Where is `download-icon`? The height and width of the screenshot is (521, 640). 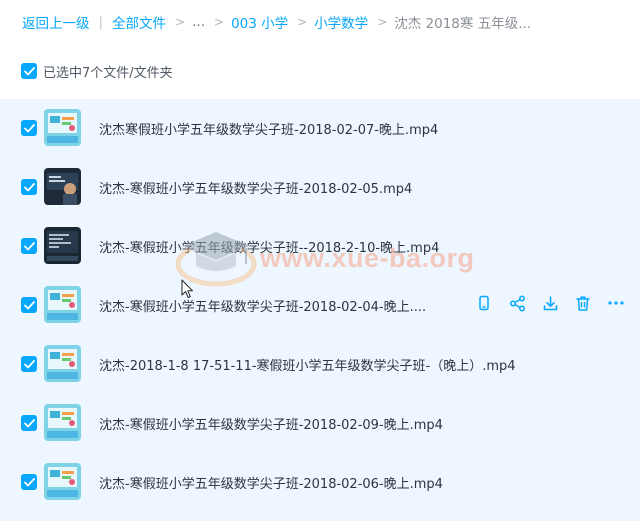
download-icon is located at coordinates (550, 303).